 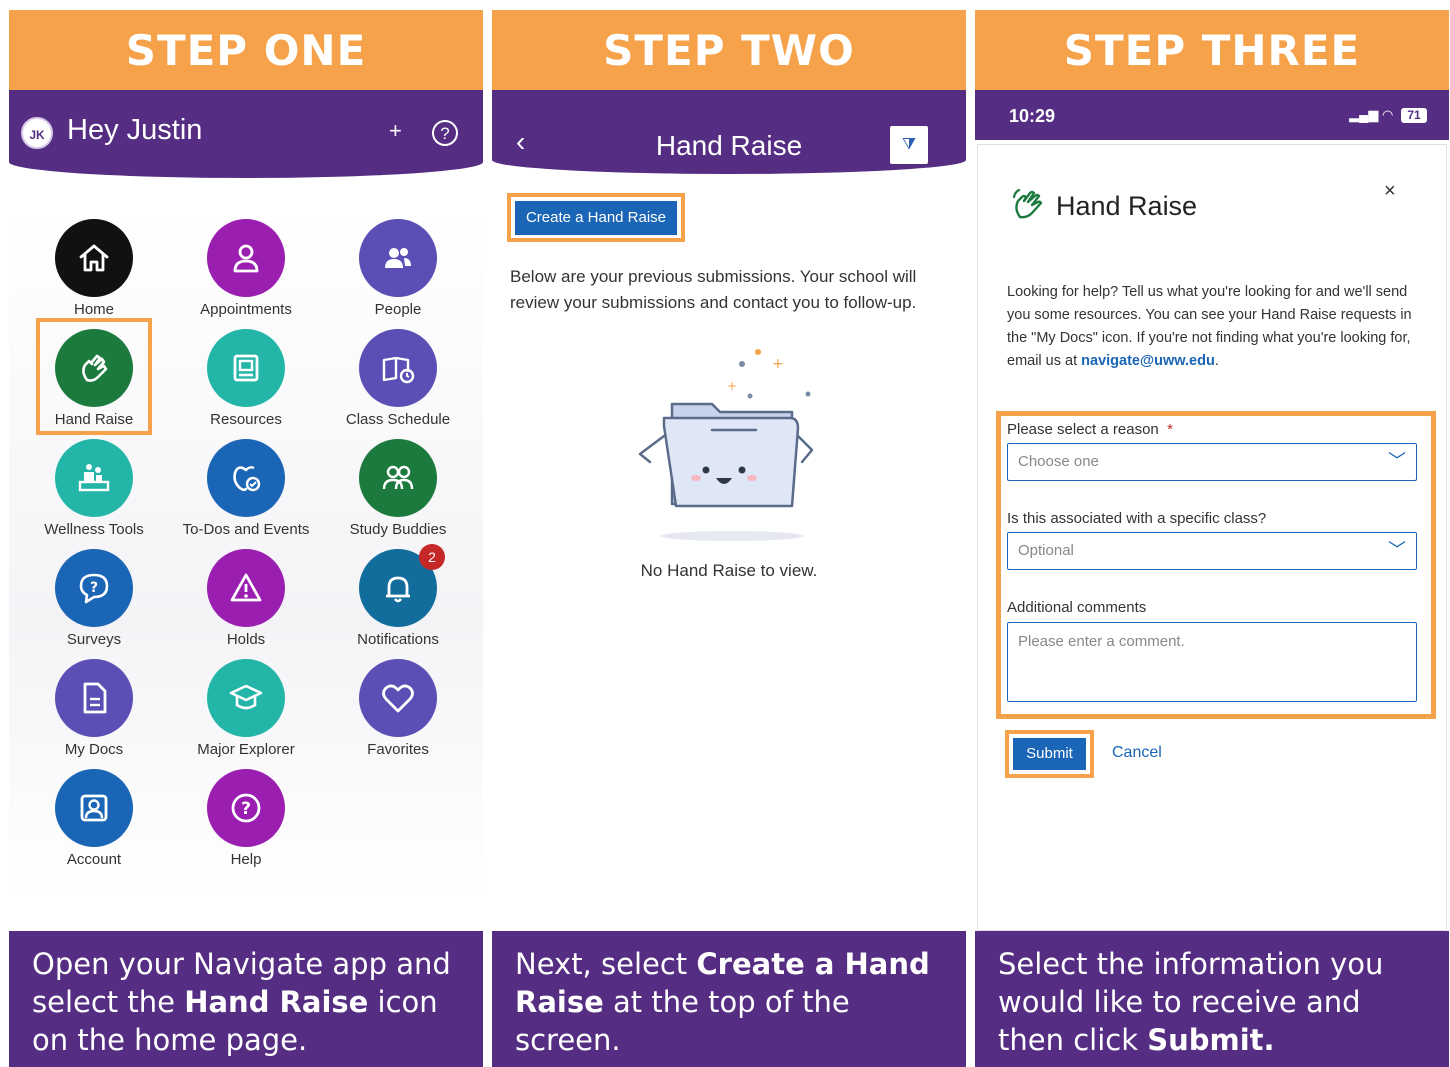 I want to click on greeting: Hey Justin, so click(x=135, y=130).